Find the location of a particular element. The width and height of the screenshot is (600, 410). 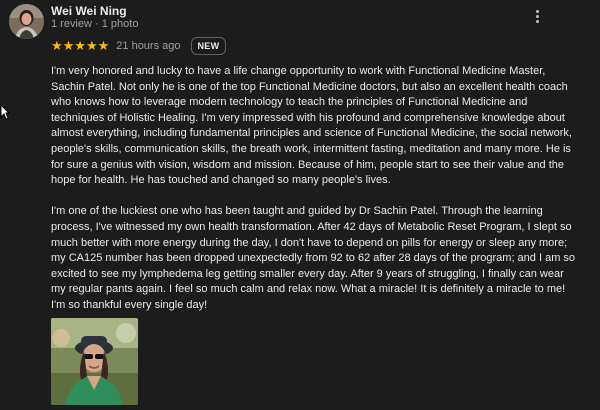

star-rating: ★★★★★ is located at coordinates (80, 45).